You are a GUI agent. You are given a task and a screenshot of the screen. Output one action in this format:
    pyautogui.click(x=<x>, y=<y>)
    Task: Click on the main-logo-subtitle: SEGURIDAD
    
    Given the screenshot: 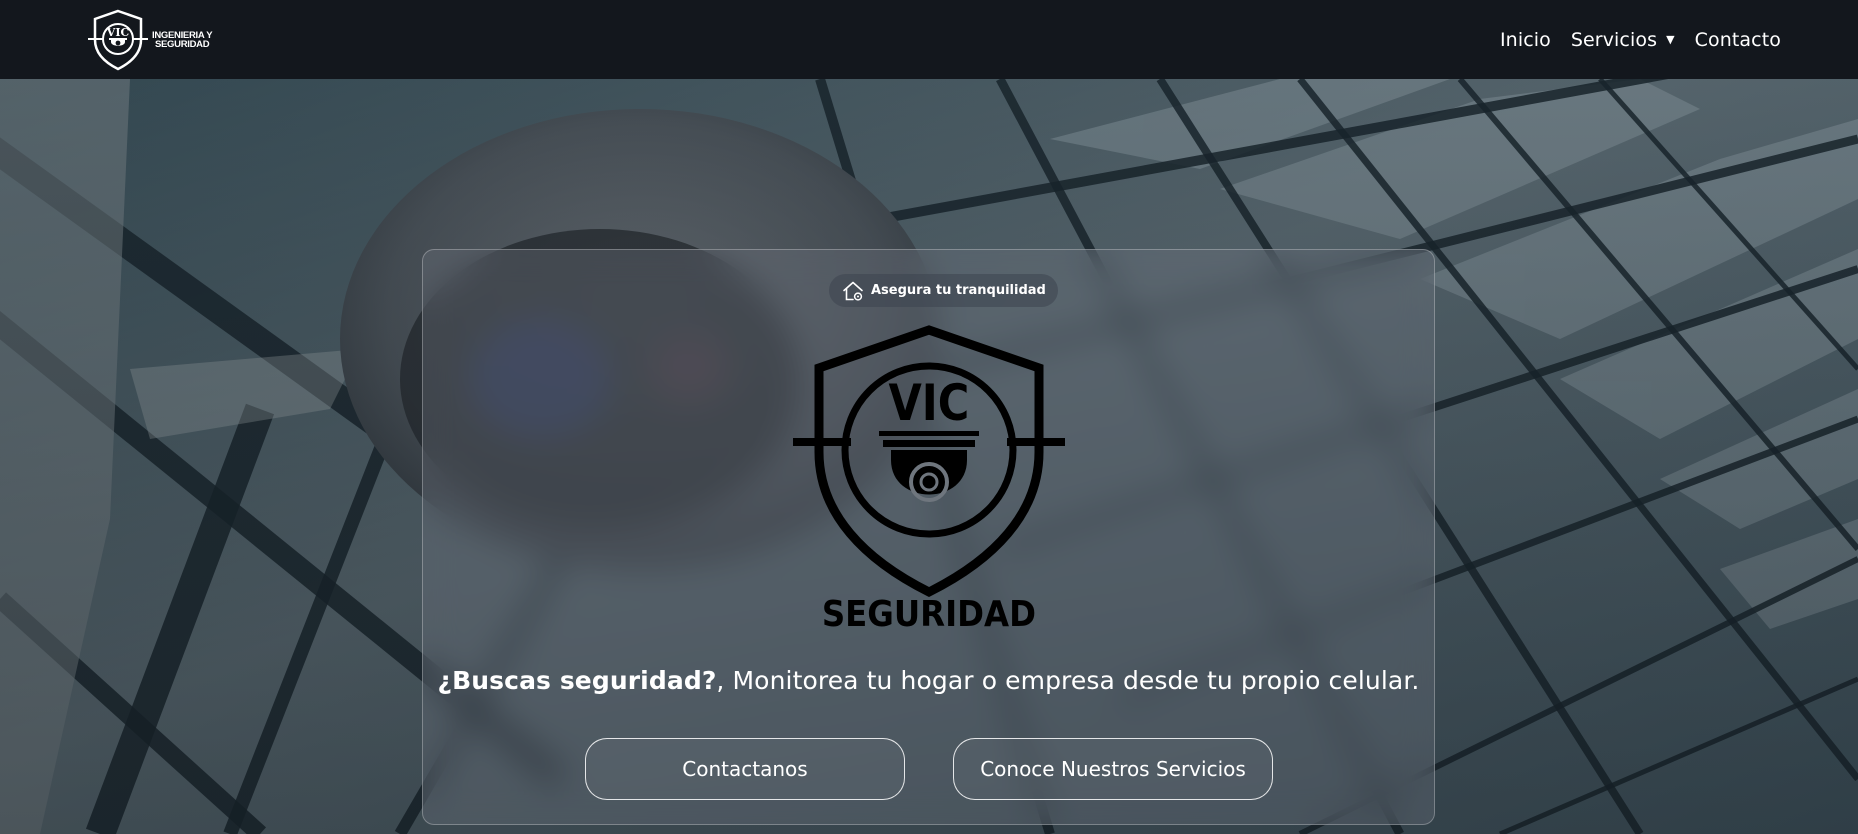 What is the action you would take?
    pyautogui.click(x=929, y=613)
    